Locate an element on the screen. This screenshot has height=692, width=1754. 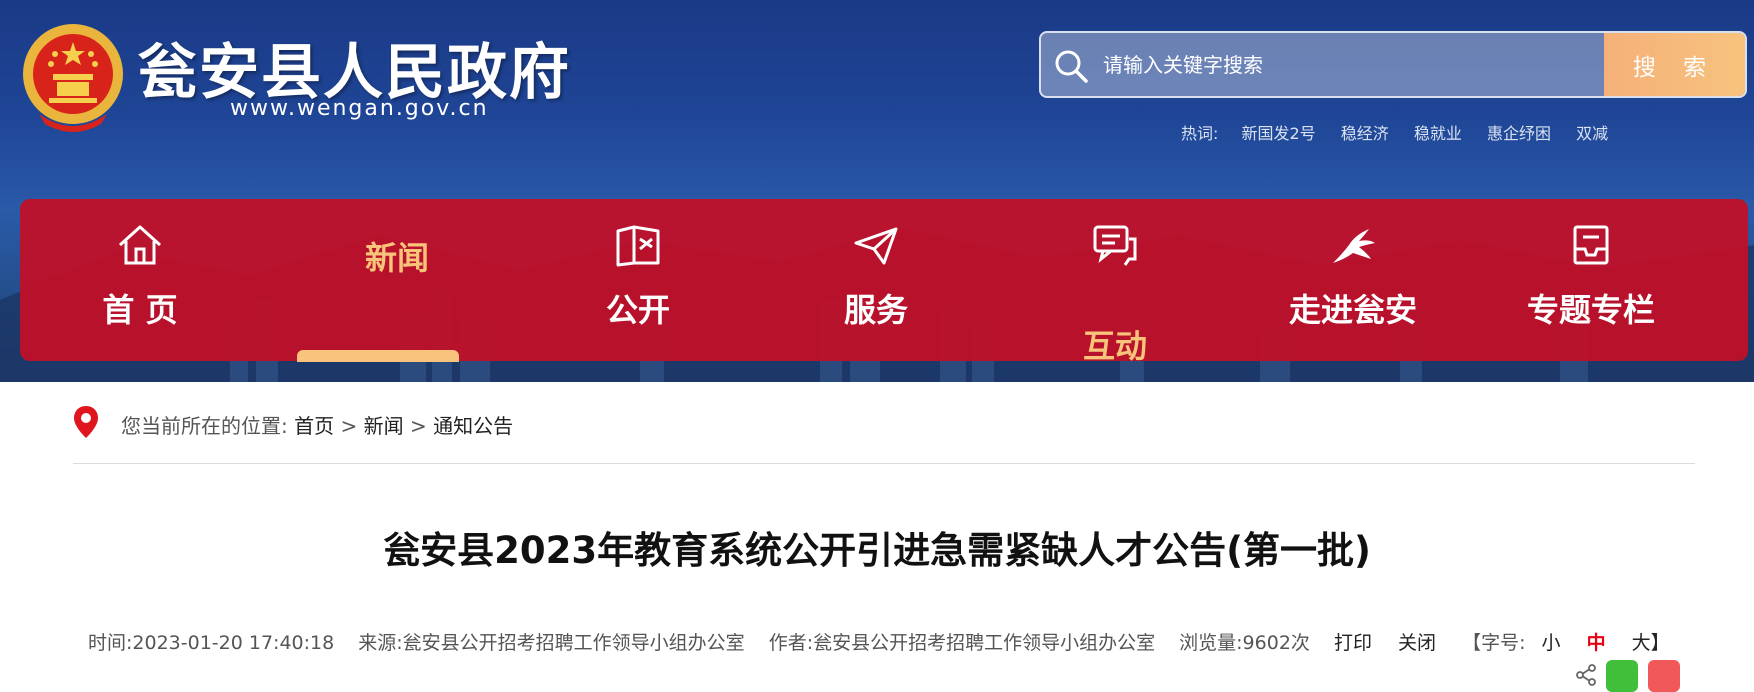
view-count: 浏览量:9602次 is located at coordinates (1244, 643).